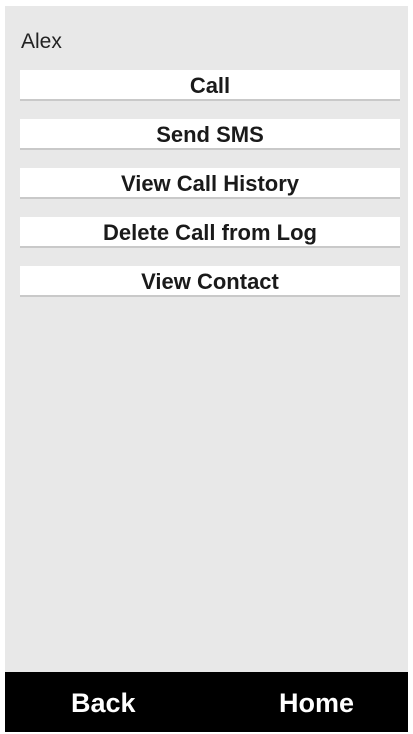 The height and width of the screenshot is (734, 413). What do you see at coordinates (41, 41) in the screenshot?
I see `contact-name: Alex` at bounding box center [41, 41].